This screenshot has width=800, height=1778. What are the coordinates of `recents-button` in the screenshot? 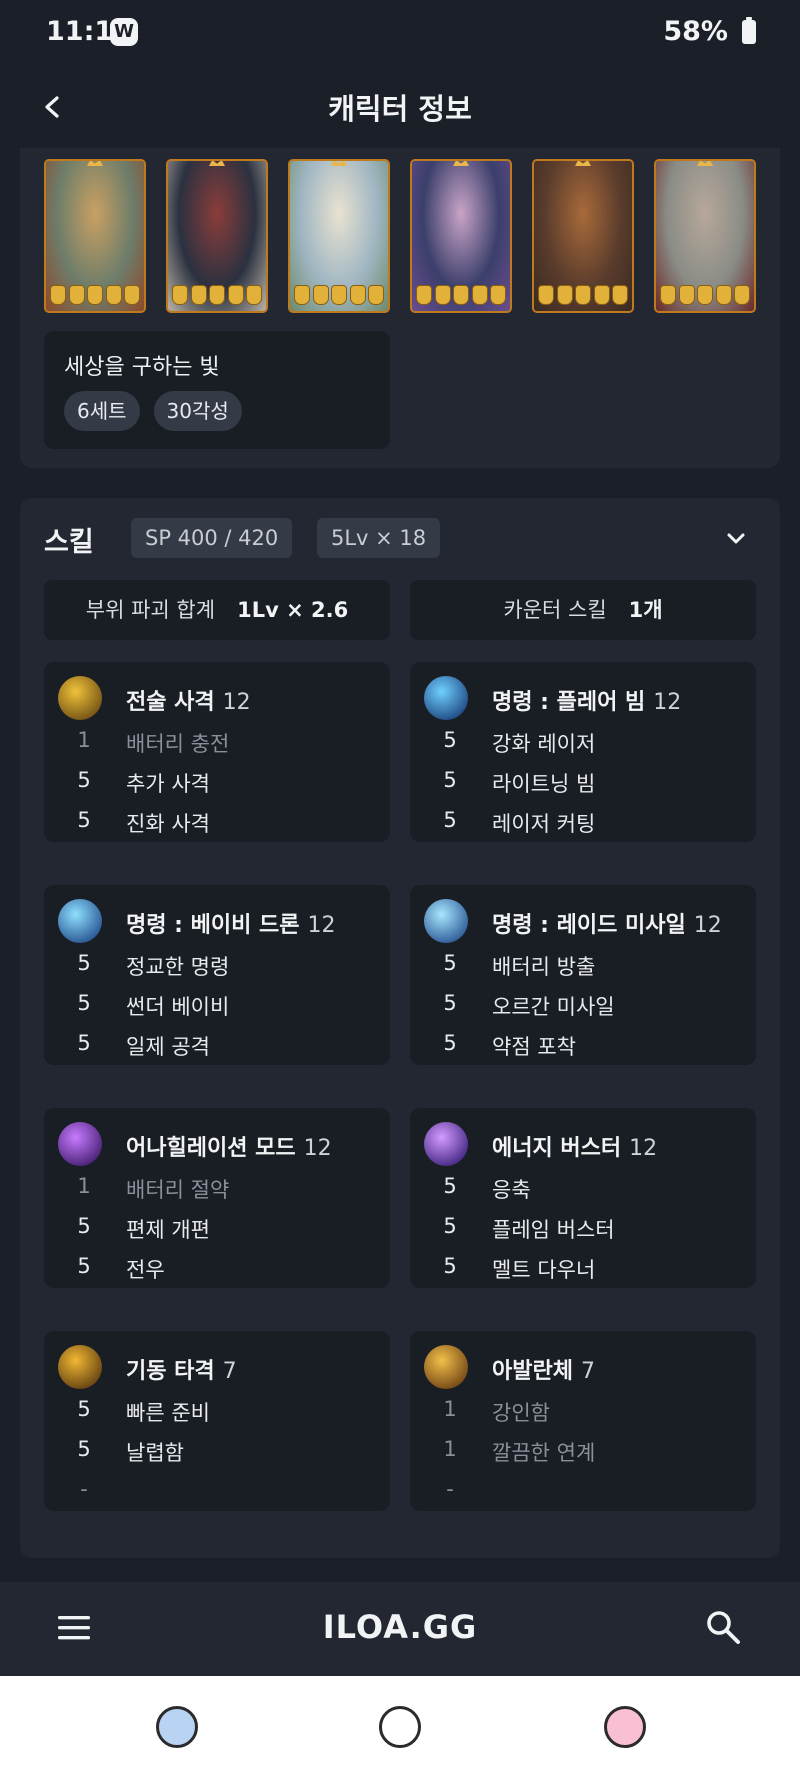 It's located at (177, 1727).